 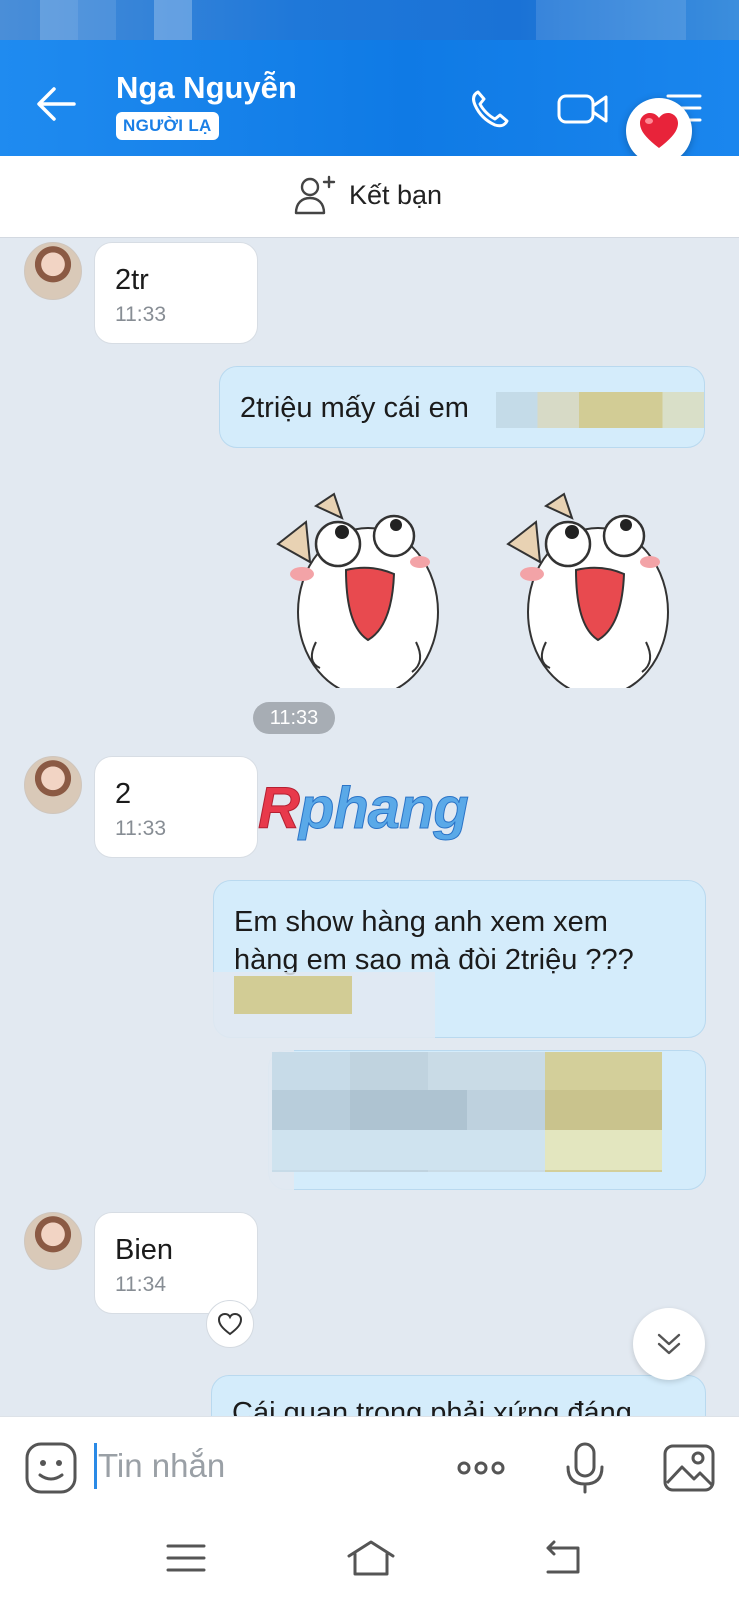 I want to click on message-bubble: 2 11:33, so click(x=176, y=807).